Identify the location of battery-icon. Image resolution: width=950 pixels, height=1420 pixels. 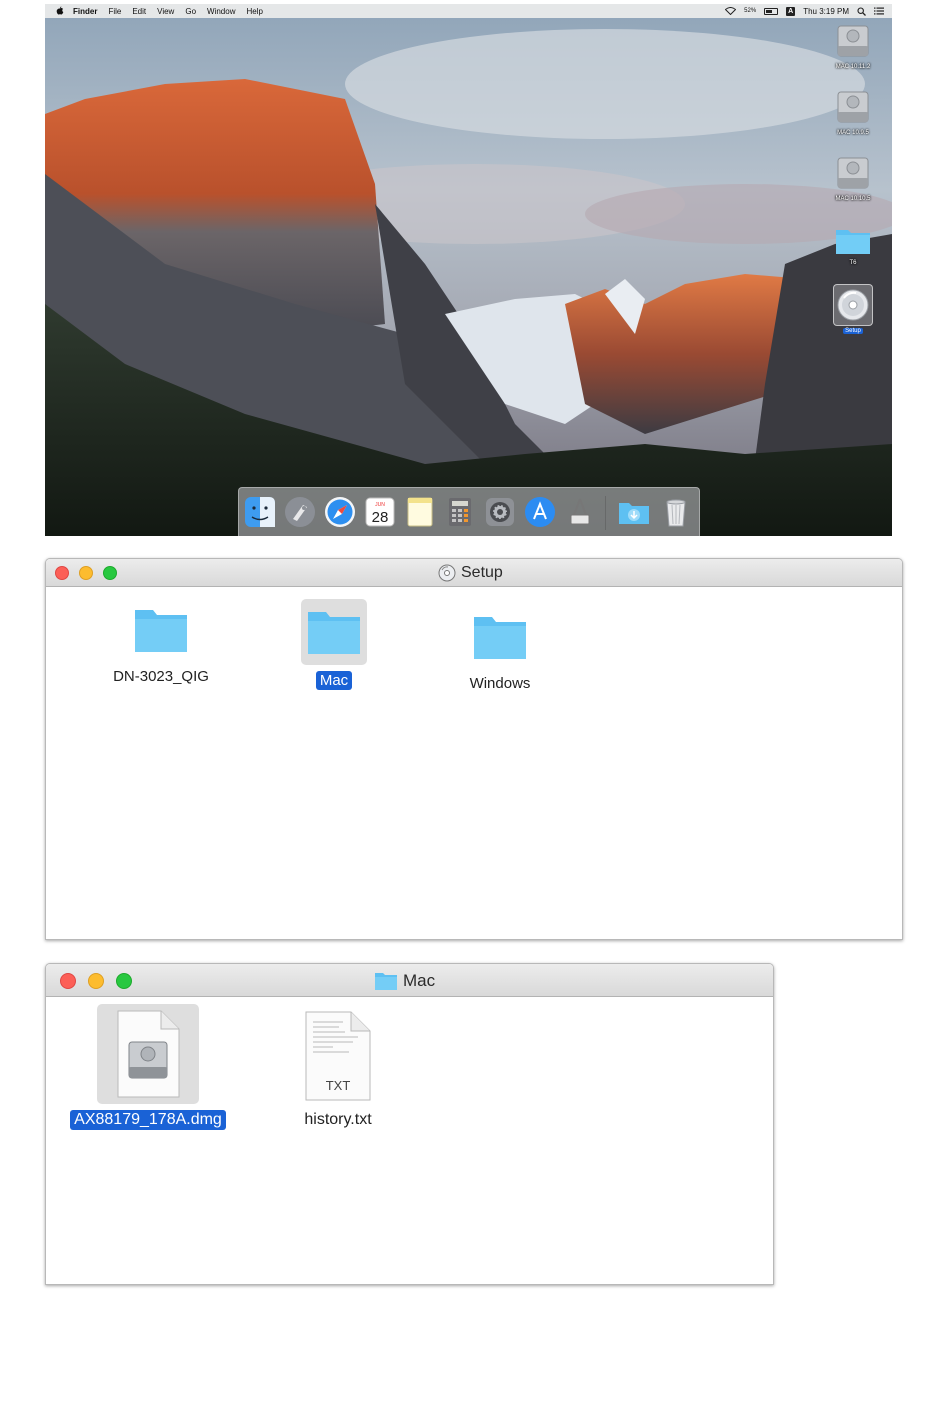
(771, 11).